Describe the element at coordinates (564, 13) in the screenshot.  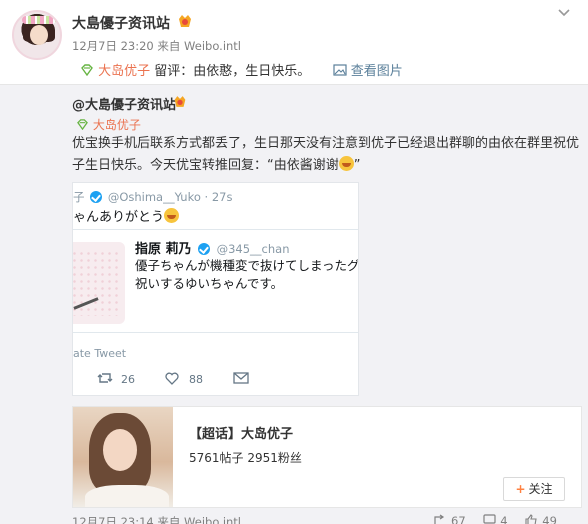
I see `chevron-down-icon` at that location.